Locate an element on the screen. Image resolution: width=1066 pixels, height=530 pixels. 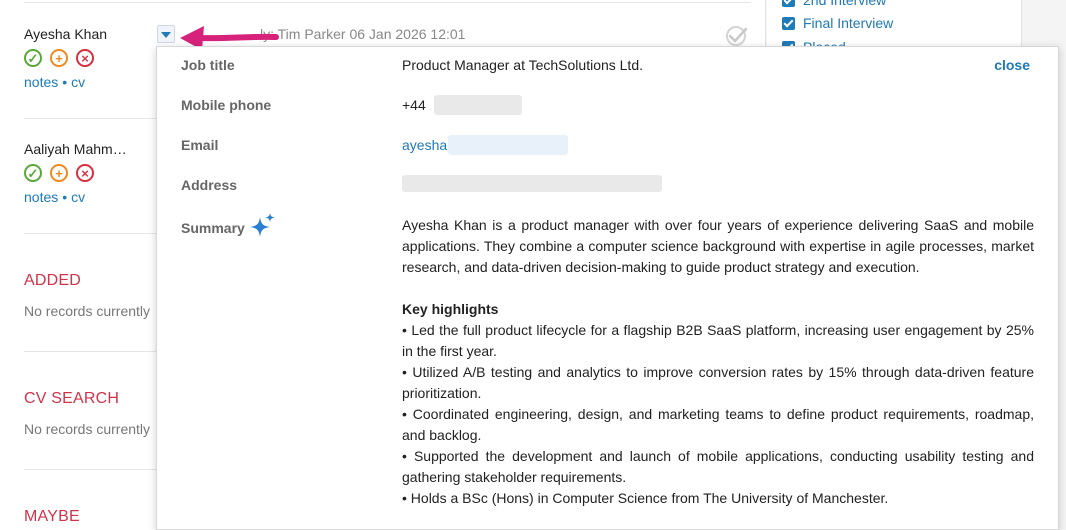
section-title-added: ADDED is located at coordinates (53, 280).